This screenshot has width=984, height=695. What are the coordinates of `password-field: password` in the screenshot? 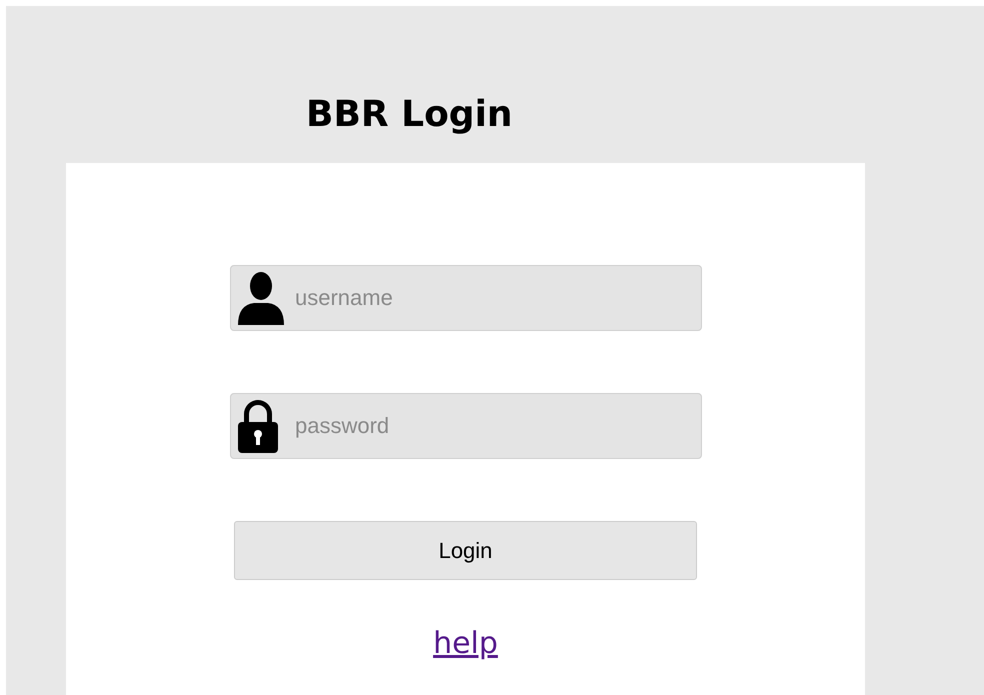 It's located at (466, 426).